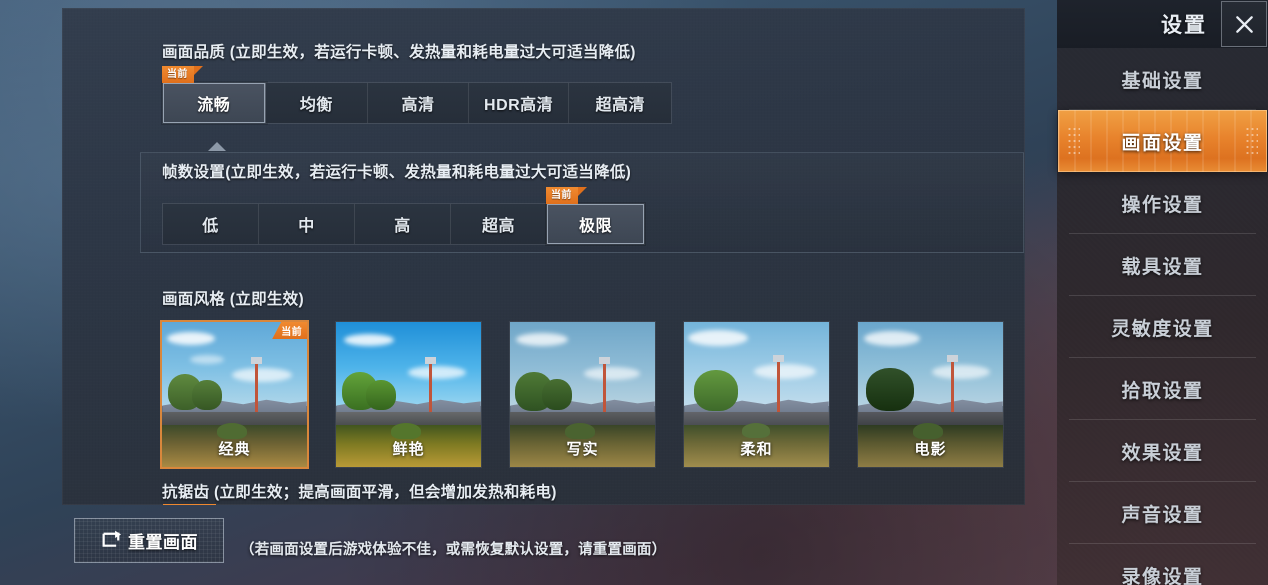 The height and width of the screenshot is (585, 1268). What do you see at coordinates (595, 226) in the screenshot?
I see `framerate-option-label: 极限` at bounding box center [595, 226].